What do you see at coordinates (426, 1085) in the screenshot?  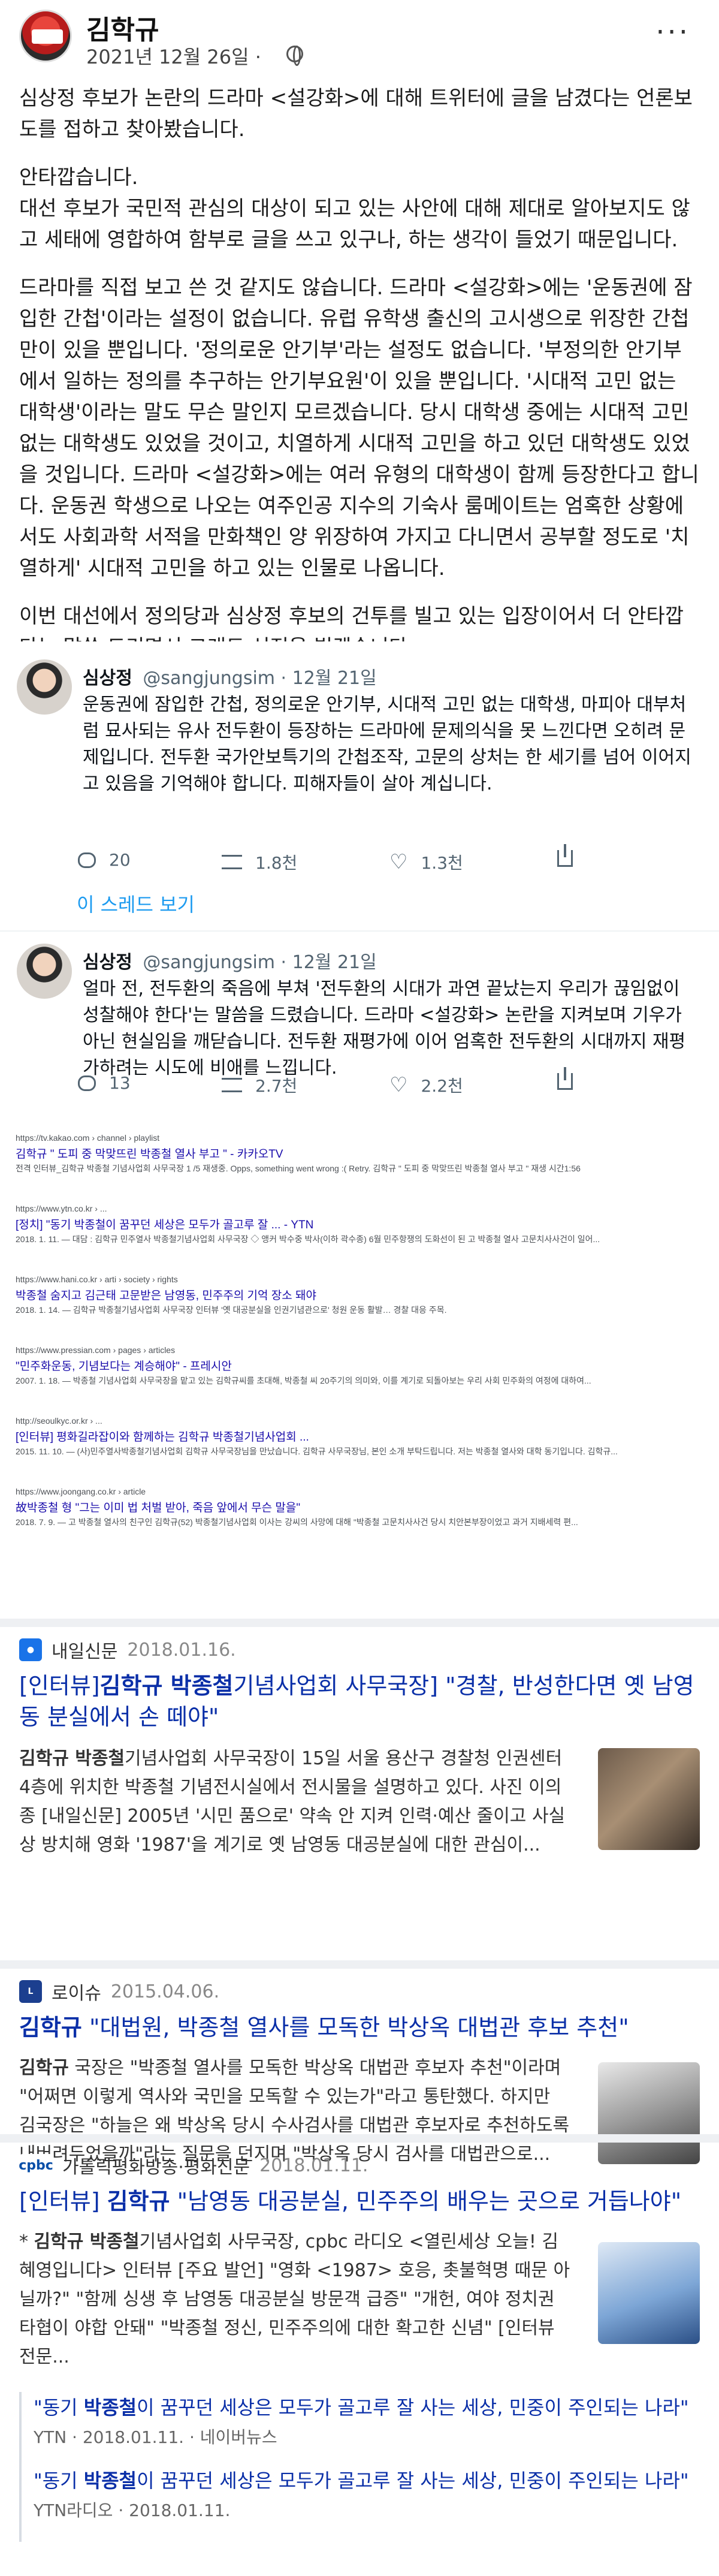 I see `like-button: ♡ 2.2천` at bounding box center [426, 1085].